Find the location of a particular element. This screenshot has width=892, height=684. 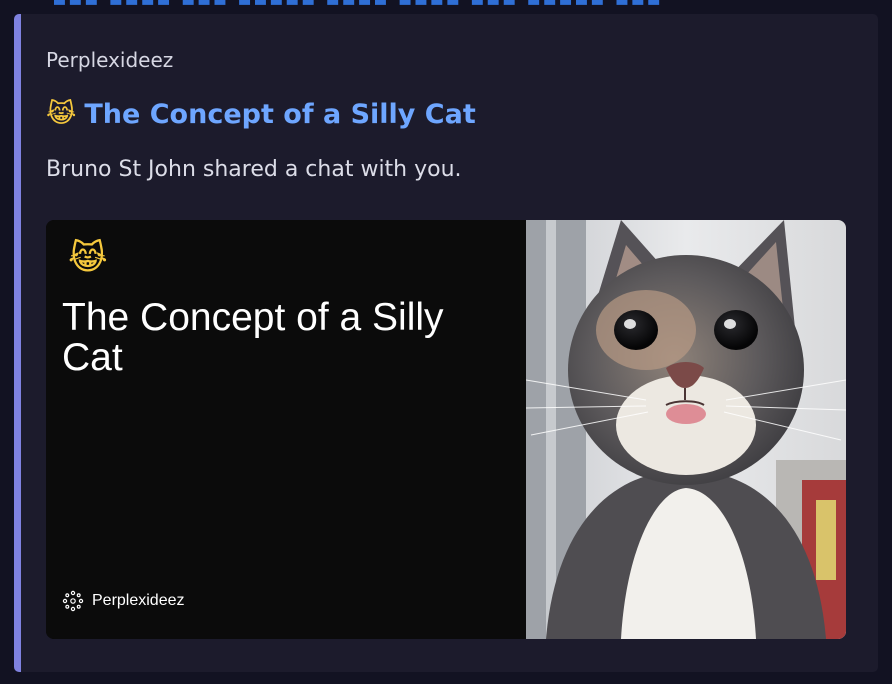

preview-card-brand-name: Perplexideez is located at coordinates (138, 600).